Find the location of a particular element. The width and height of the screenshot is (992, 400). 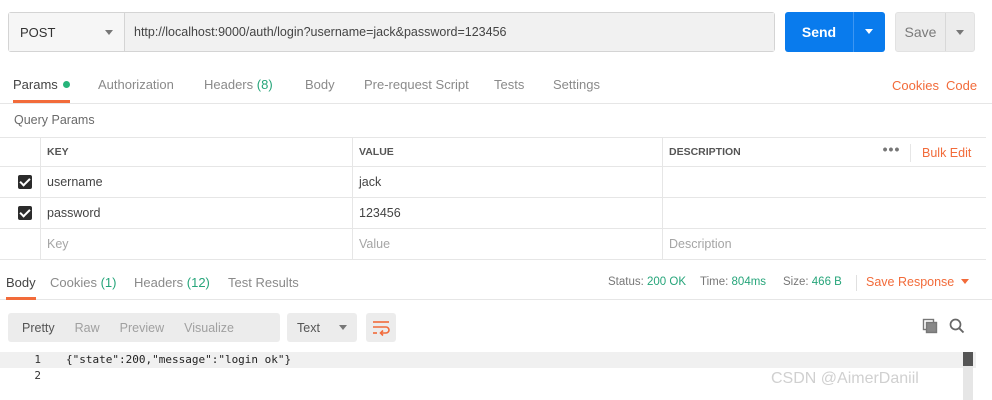

code-link: Code is located at coordinates (961, 86).